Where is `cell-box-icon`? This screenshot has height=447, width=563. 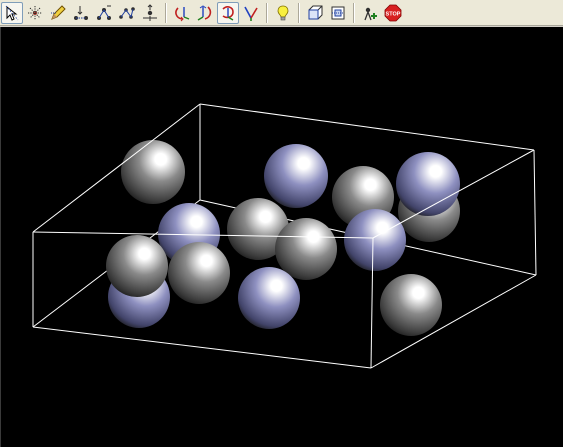
cell-box-icon is located at coordinates (315, 13).